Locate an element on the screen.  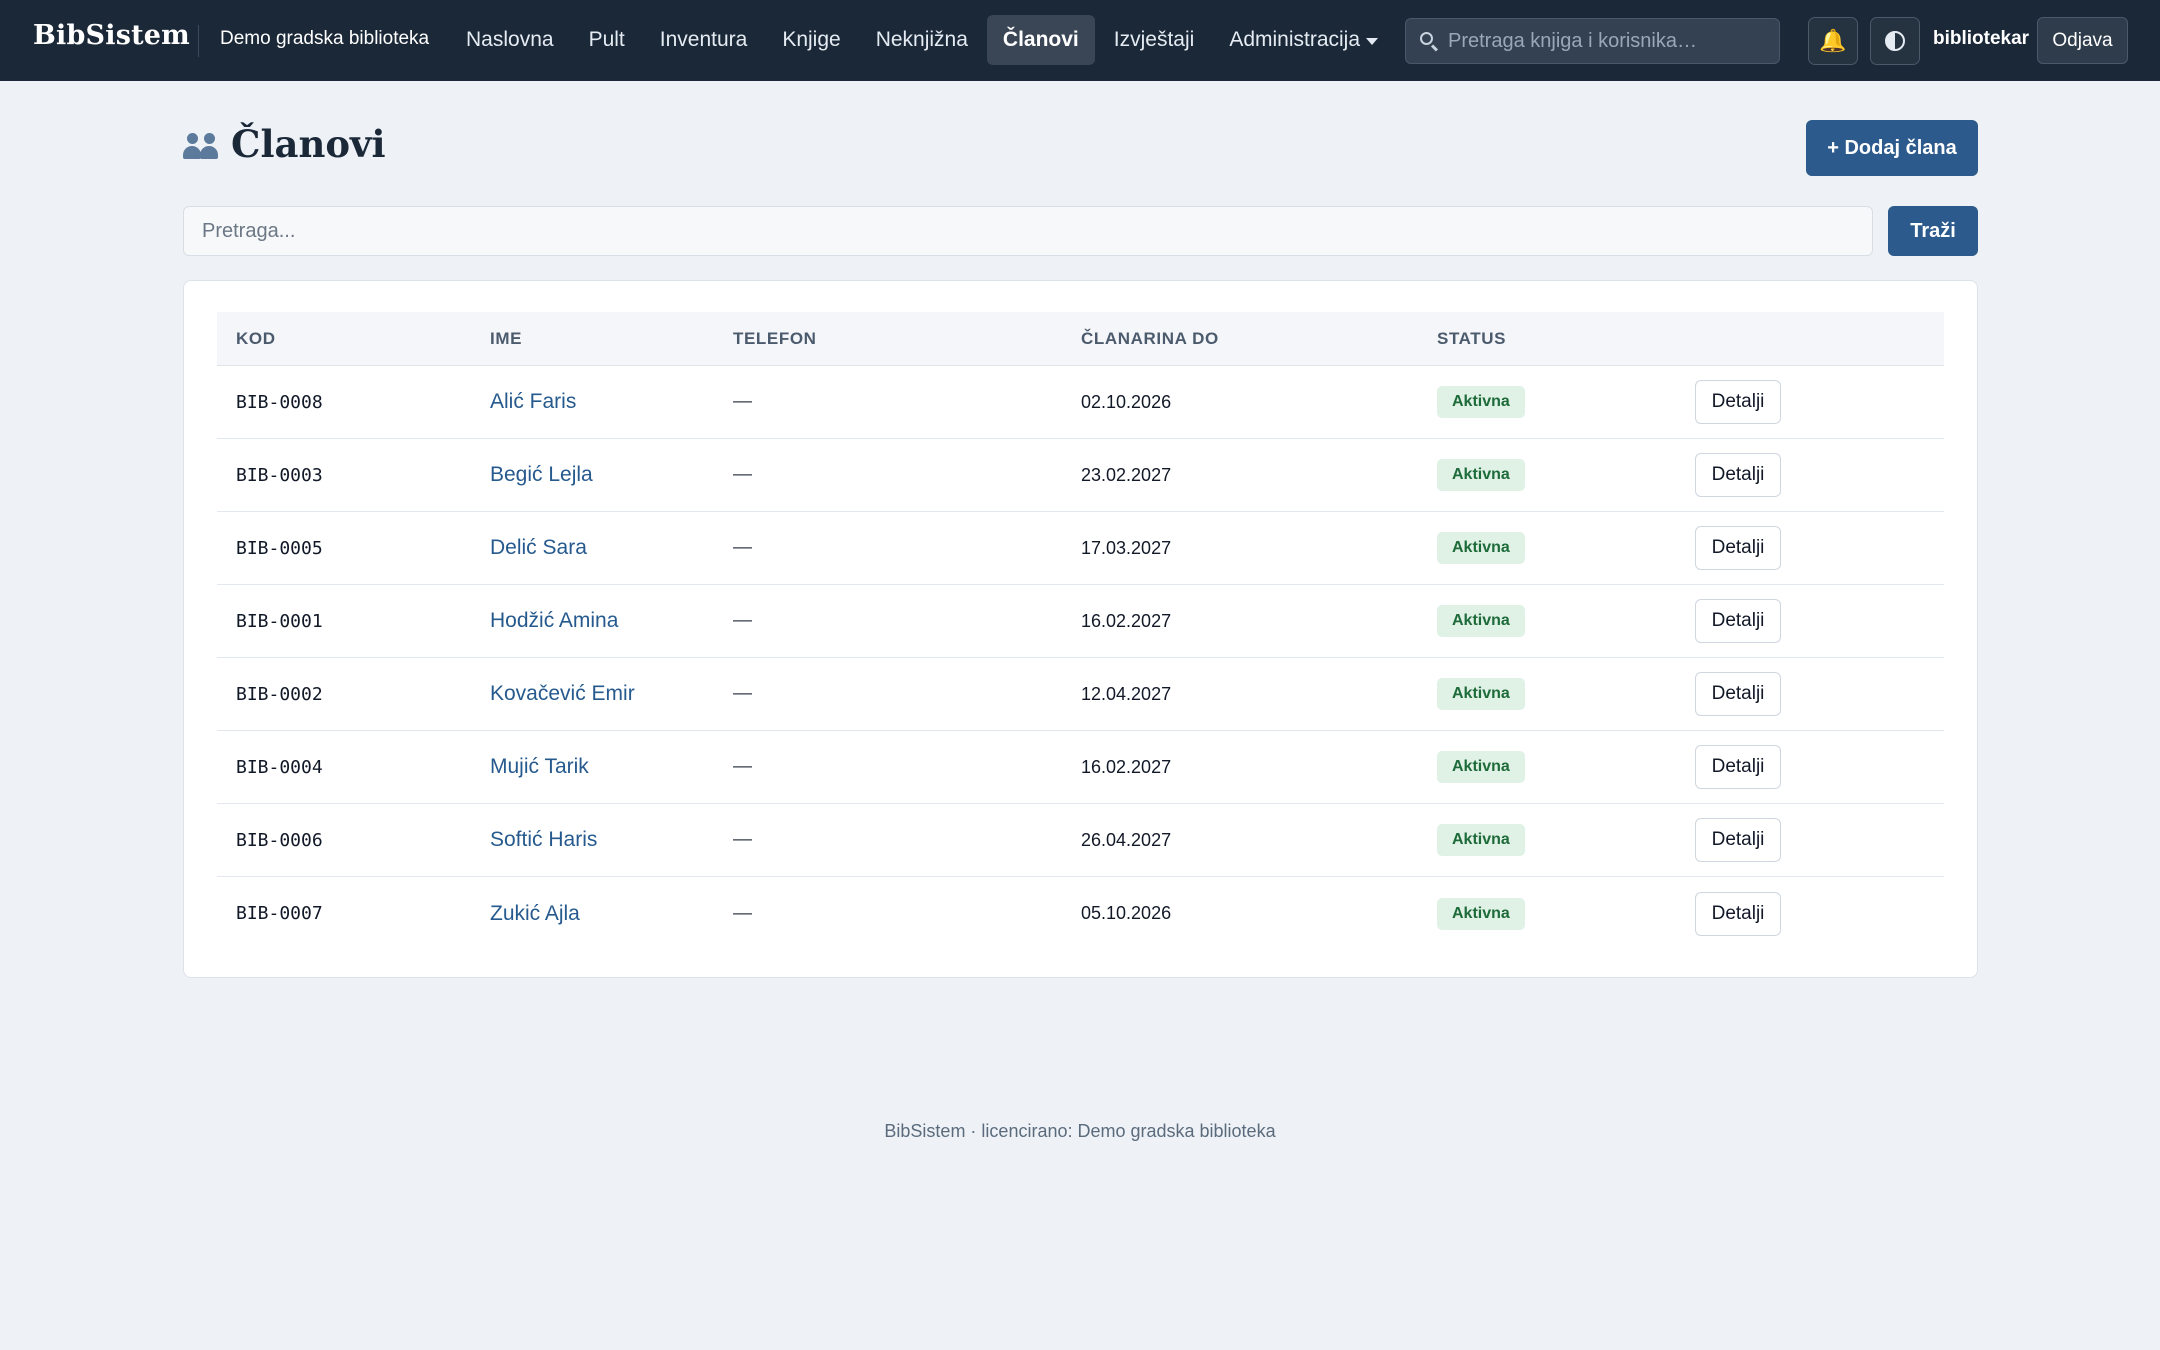
member-code: BIB-0004 is located at coordinates (279, 767).